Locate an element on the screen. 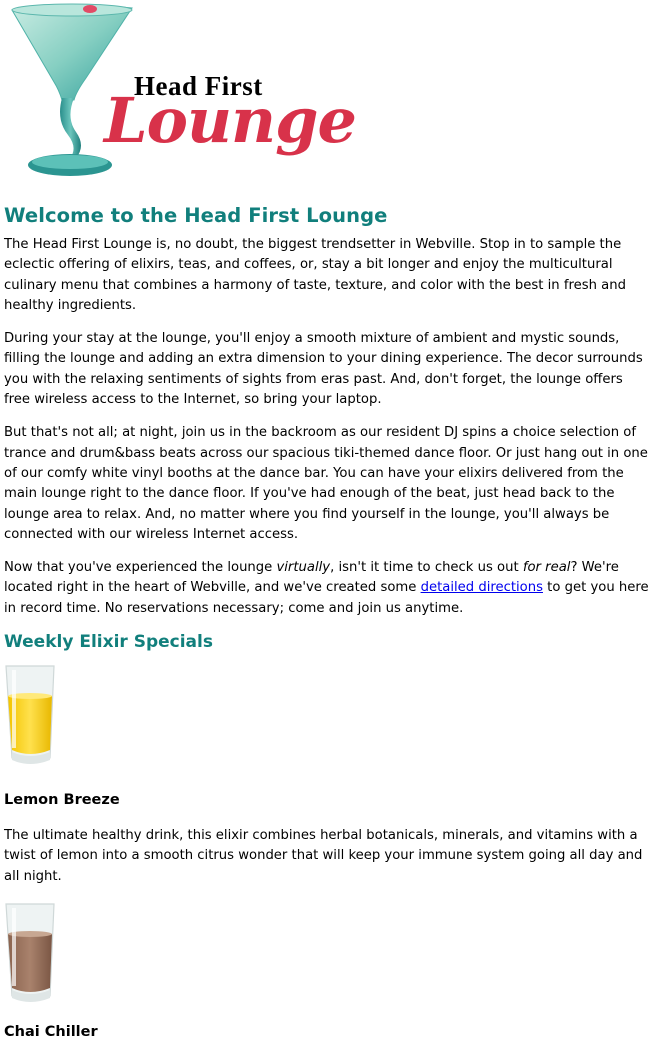  page-title: Welcome to the Head First Lounge is located at coordinates (196, 215).